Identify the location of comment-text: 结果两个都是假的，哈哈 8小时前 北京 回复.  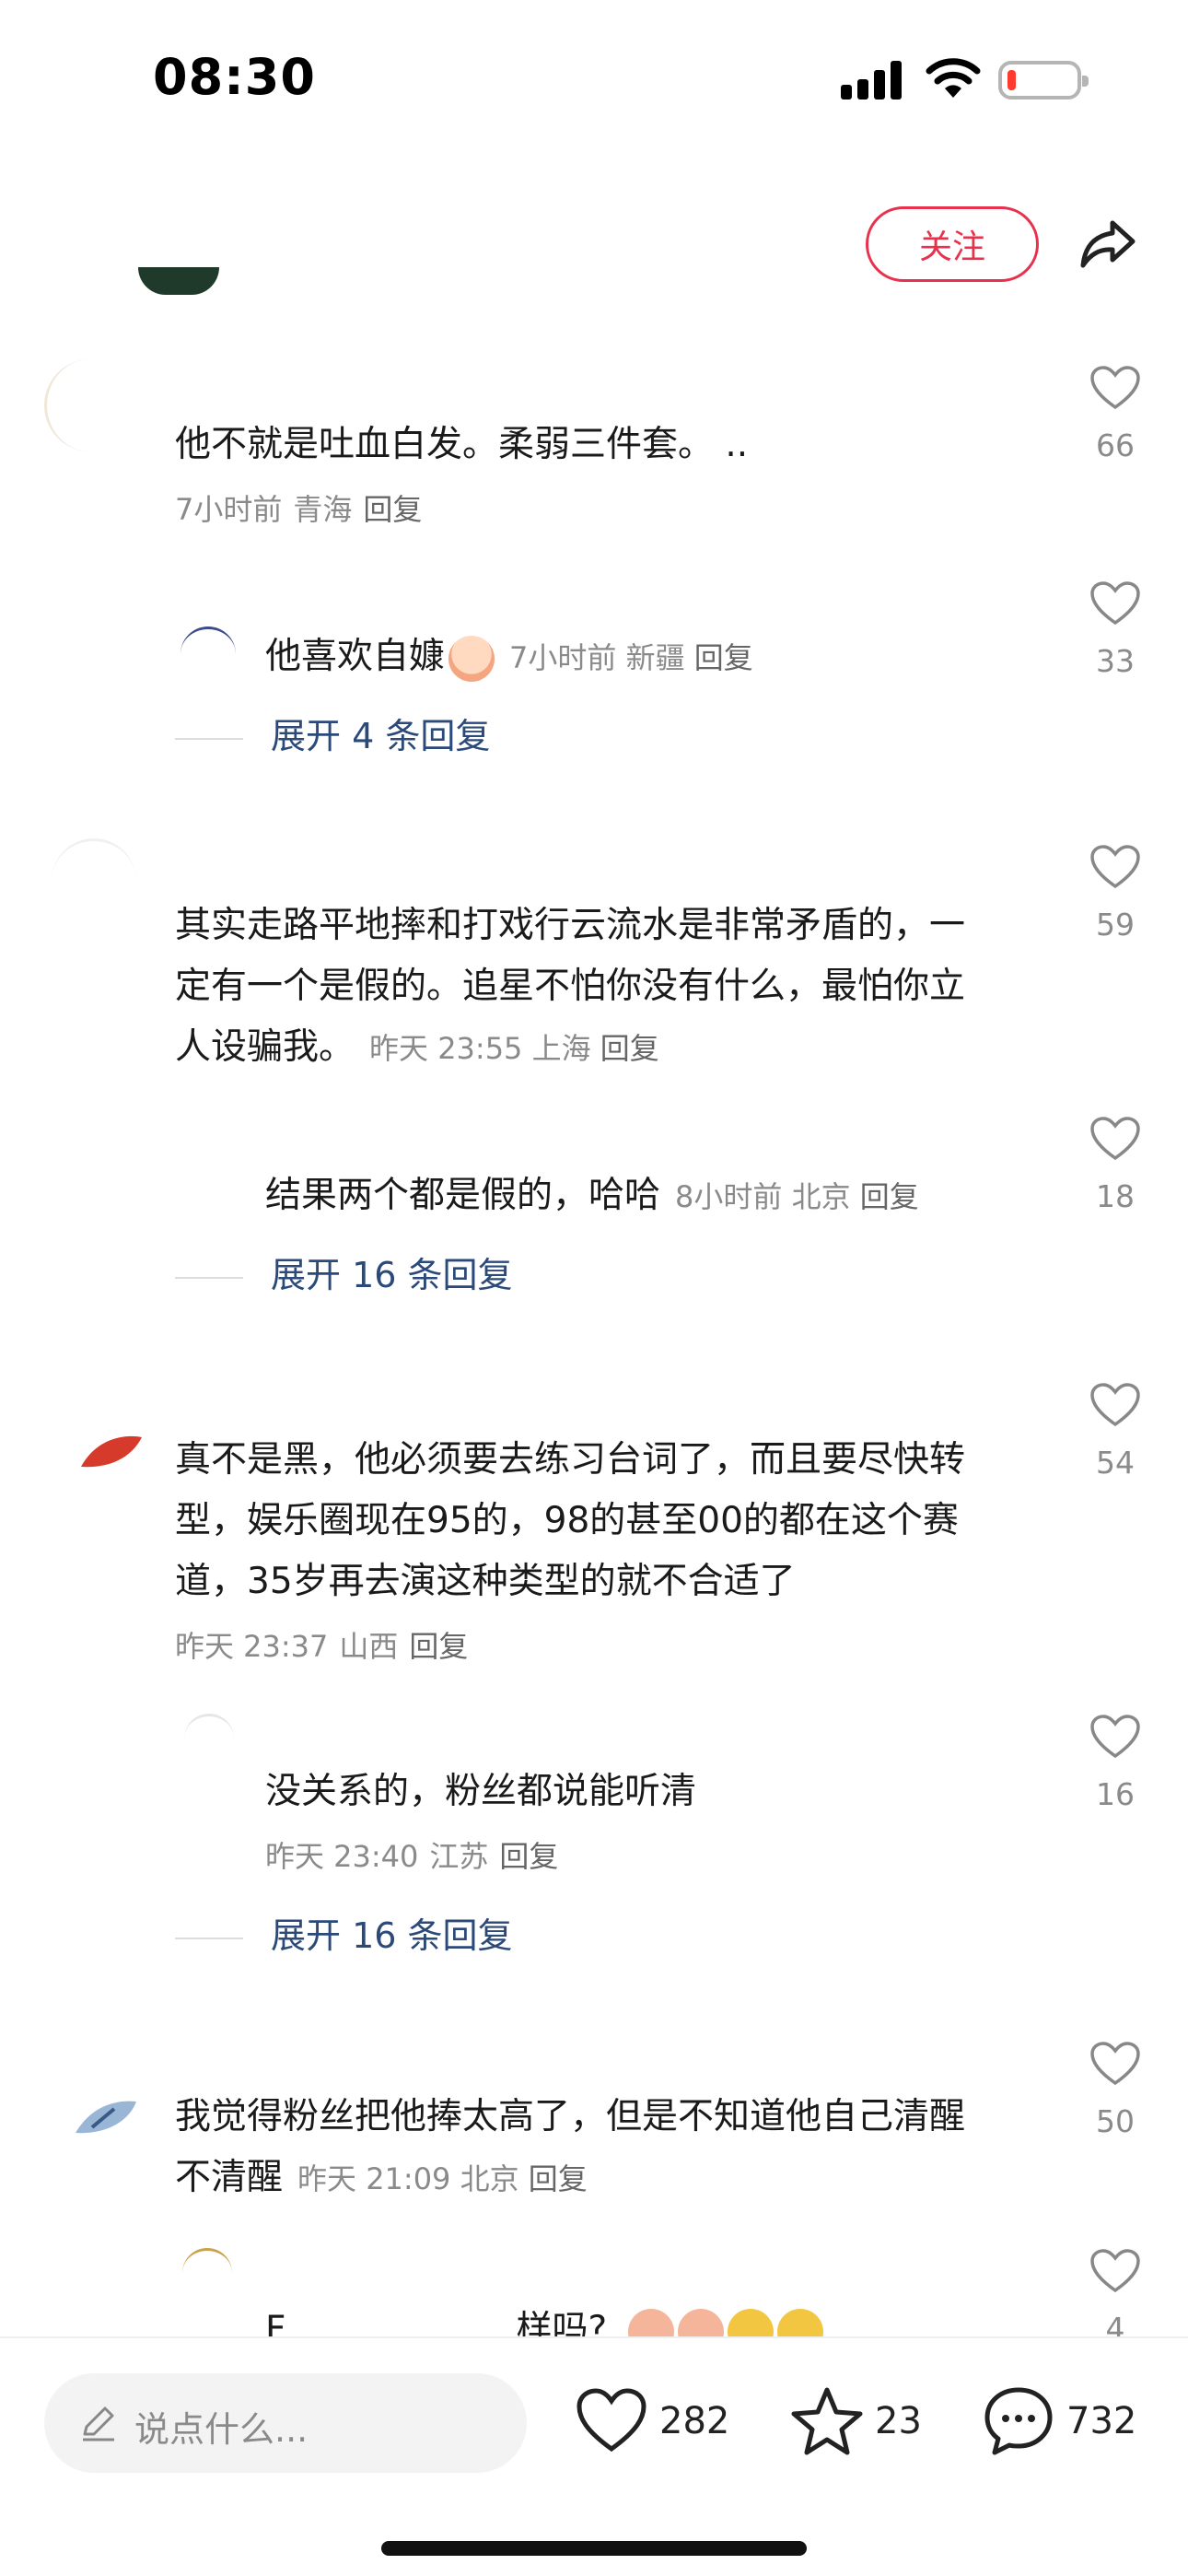
(592, 1195).